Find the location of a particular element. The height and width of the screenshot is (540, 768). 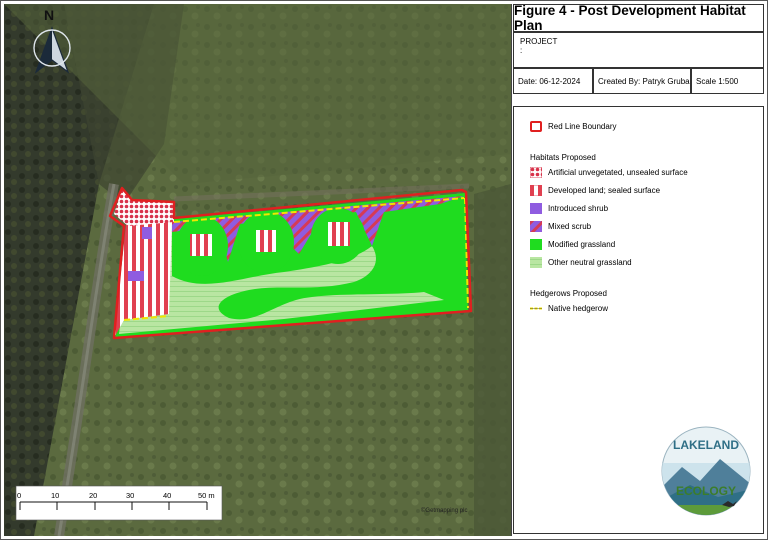

legend-item-boundary: Red Line Boundary is located at coordinates (573, 126).